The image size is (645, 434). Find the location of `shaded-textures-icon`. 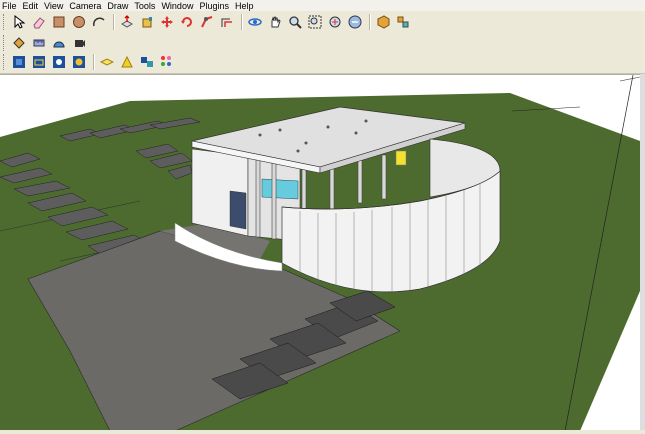

shaded-textures-icon is located at coordinates (107, 62).